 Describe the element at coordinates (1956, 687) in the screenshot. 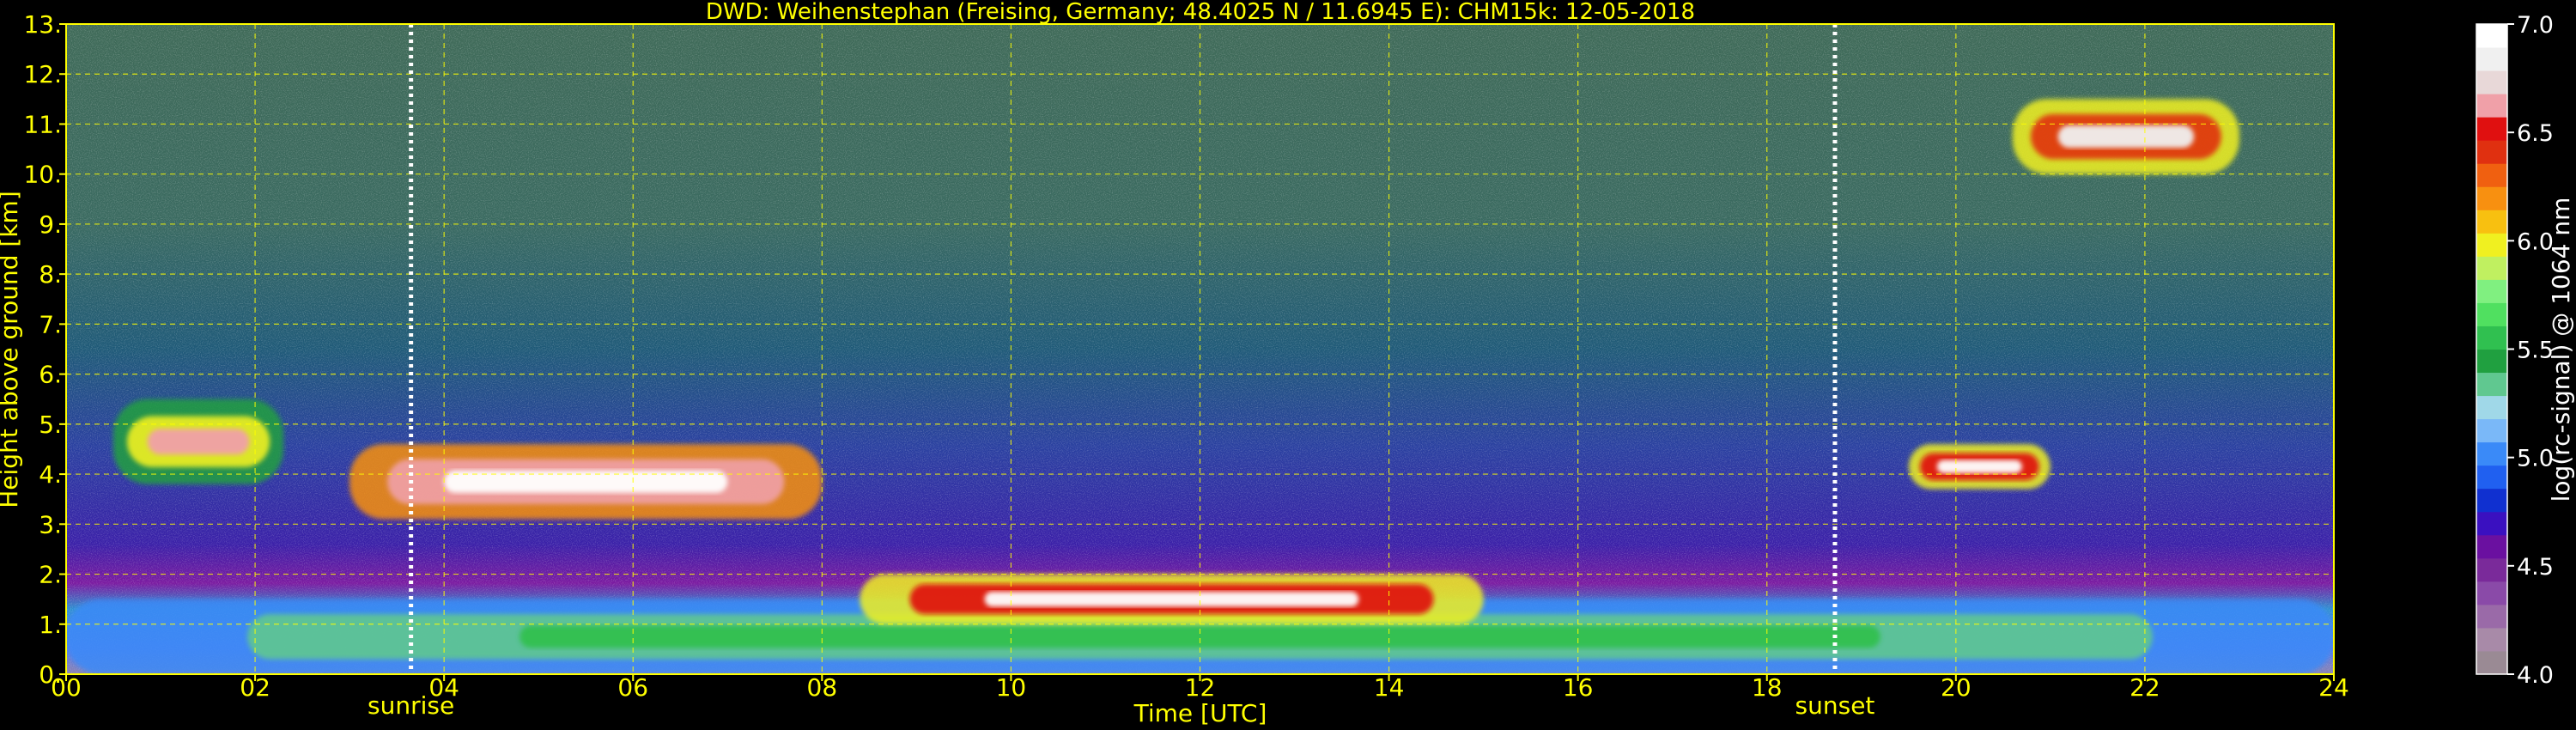

I see `x-tick-label: 20` at that location.